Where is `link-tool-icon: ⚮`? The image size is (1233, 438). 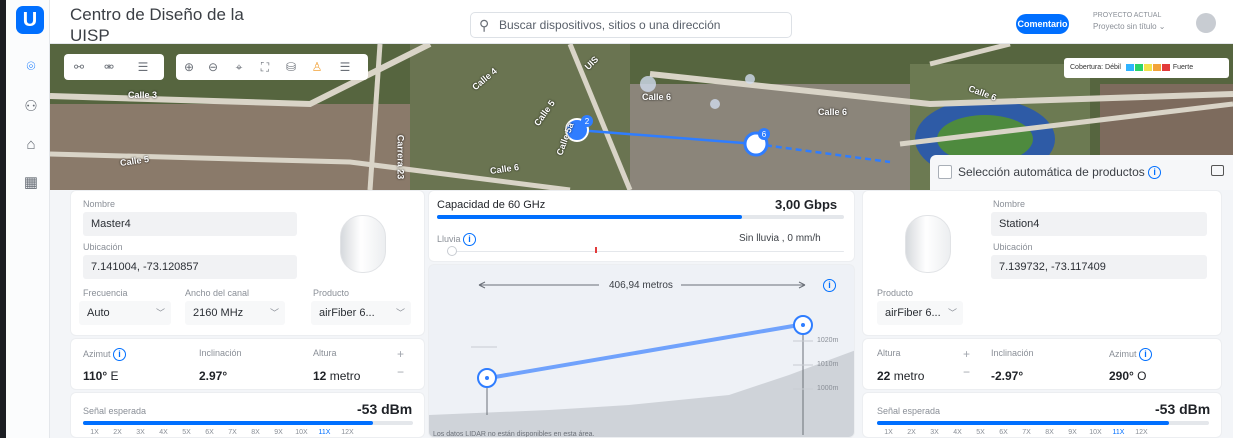 link-tool-icon: ⚮ is located at coordinates (109, 67).